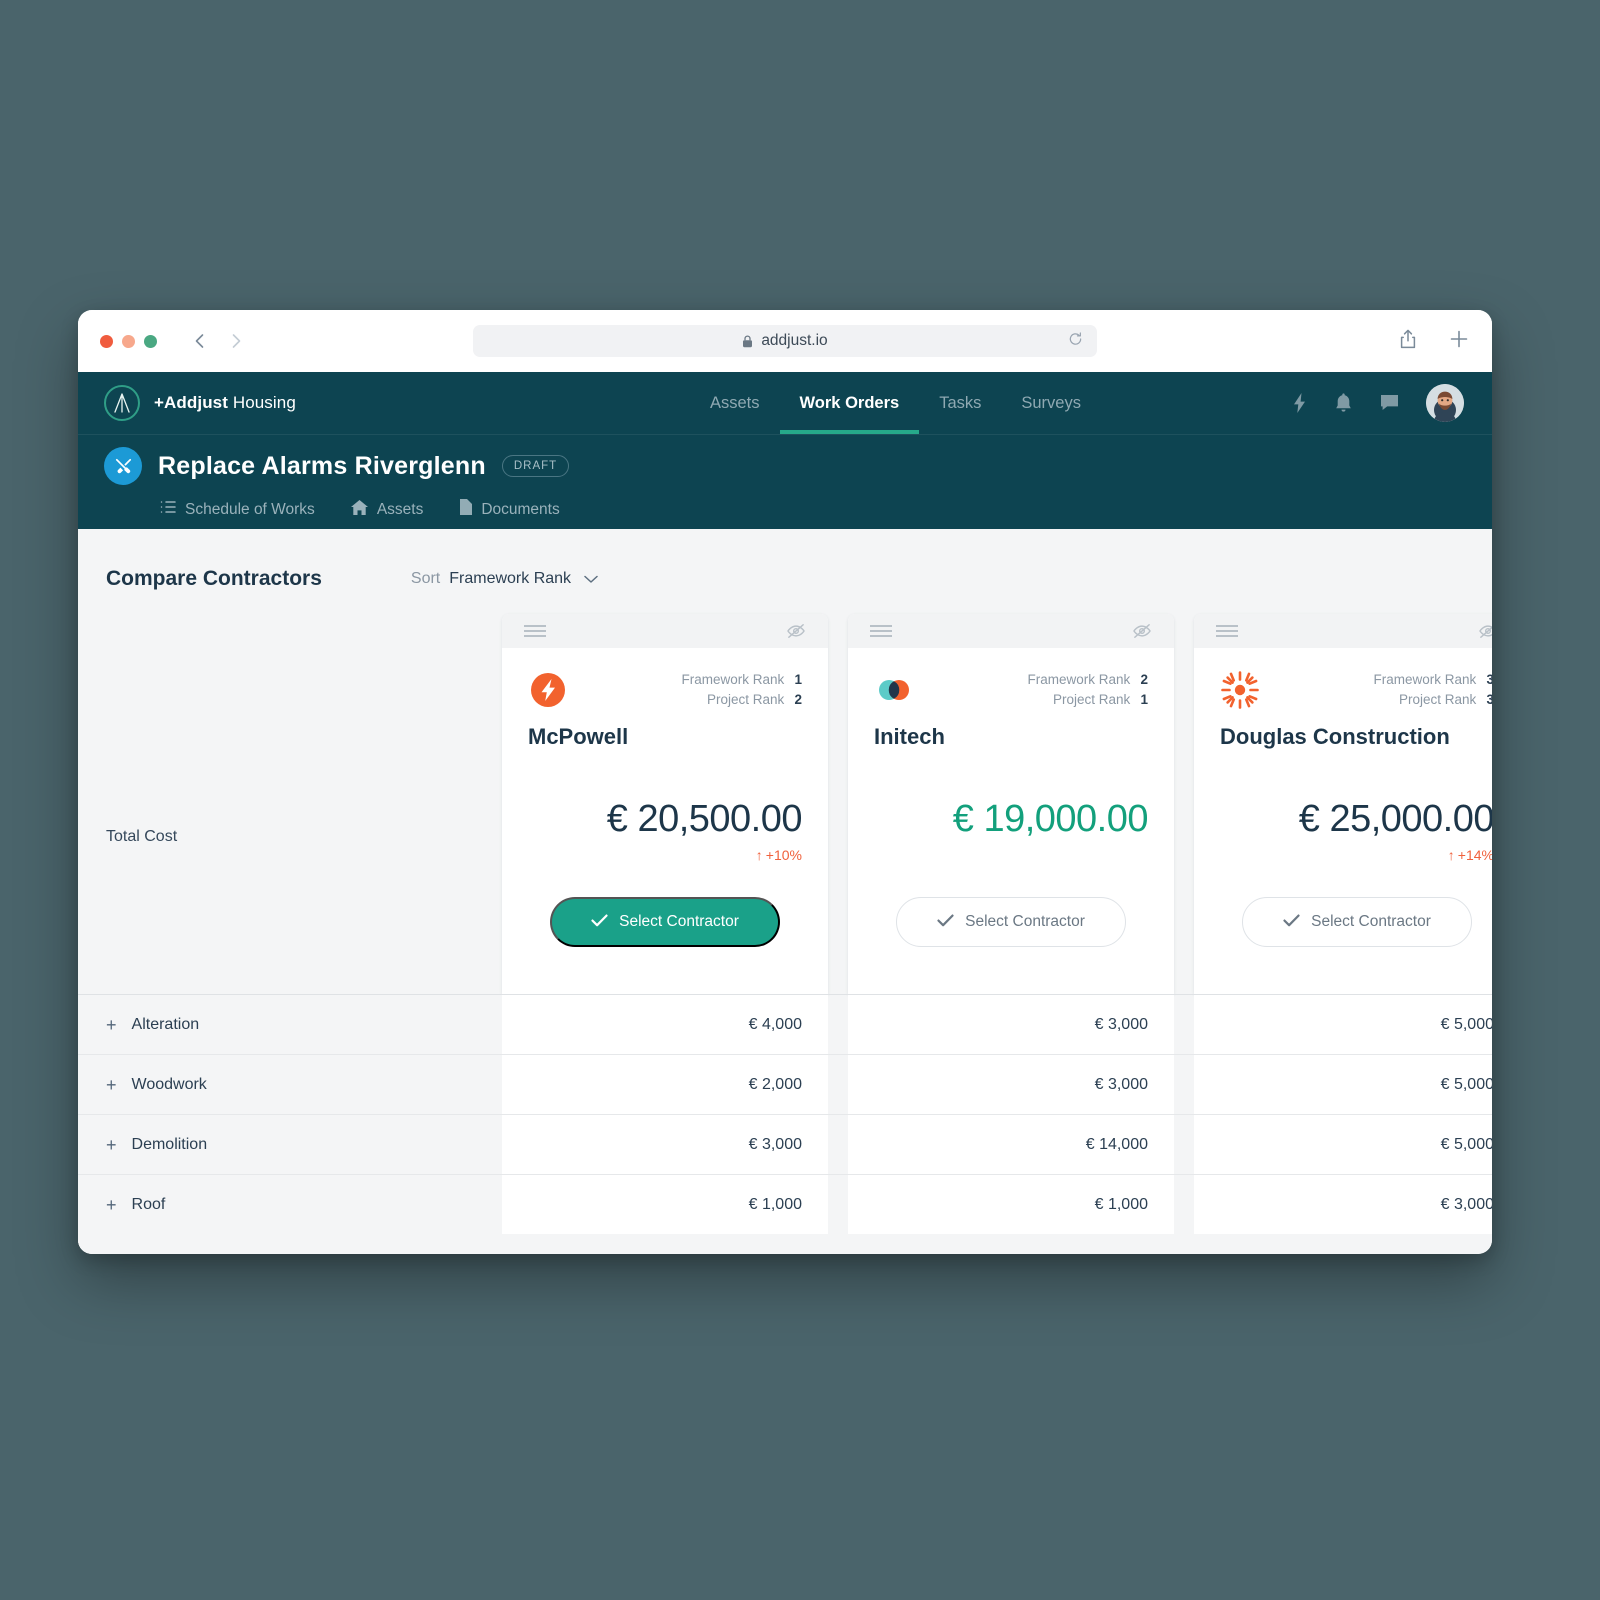 The width and height of the screenshot is (1600, 1600). Describe the element at coordinates (1459, 341) in the screenshot. I see `new-tab-icon` at that location.